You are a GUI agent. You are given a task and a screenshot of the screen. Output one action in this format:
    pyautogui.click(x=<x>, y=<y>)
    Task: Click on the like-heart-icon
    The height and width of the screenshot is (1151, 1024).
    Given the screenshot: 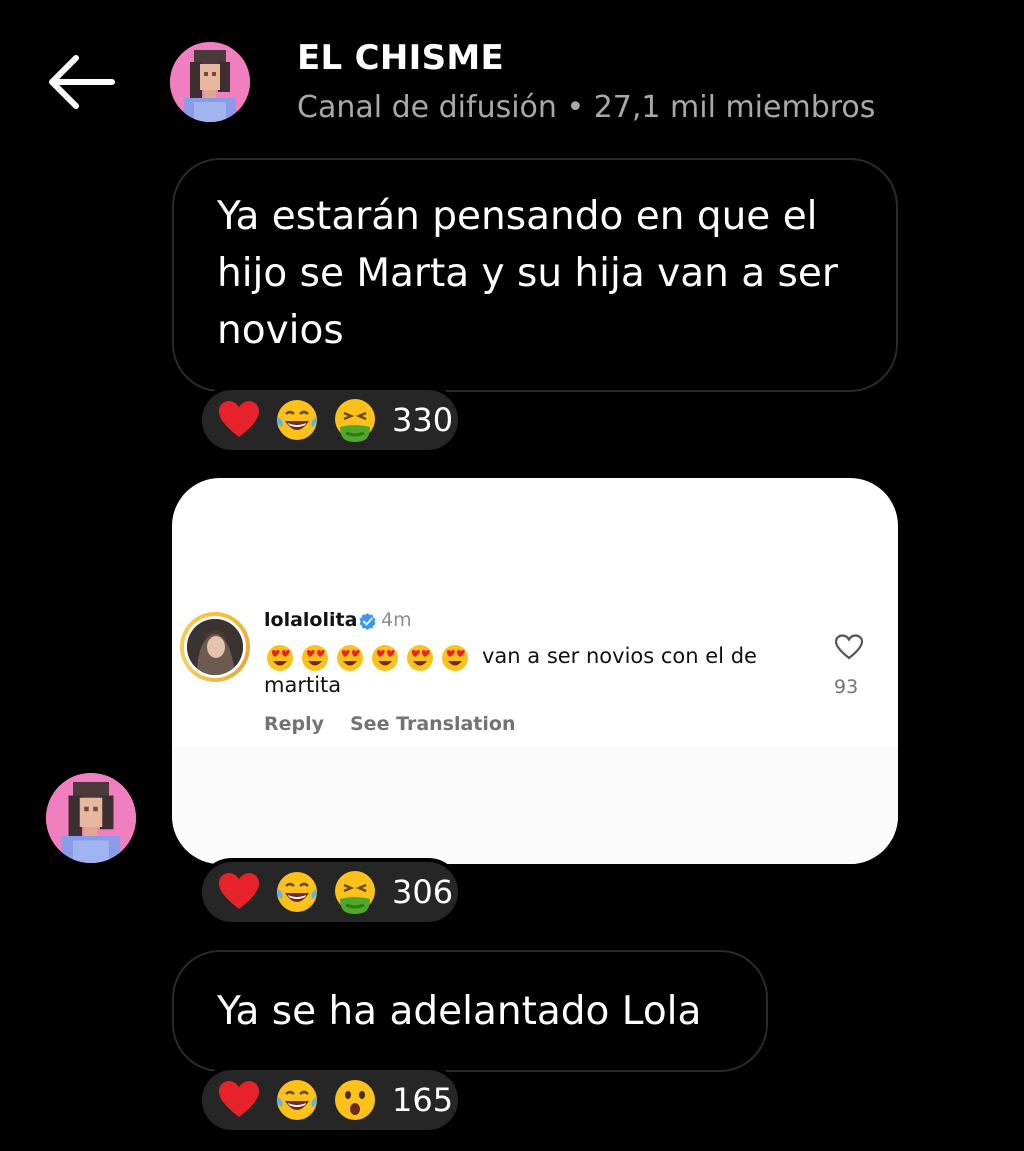 What is the action you would take?
    pyautogui.click(x=849, y=647)
    